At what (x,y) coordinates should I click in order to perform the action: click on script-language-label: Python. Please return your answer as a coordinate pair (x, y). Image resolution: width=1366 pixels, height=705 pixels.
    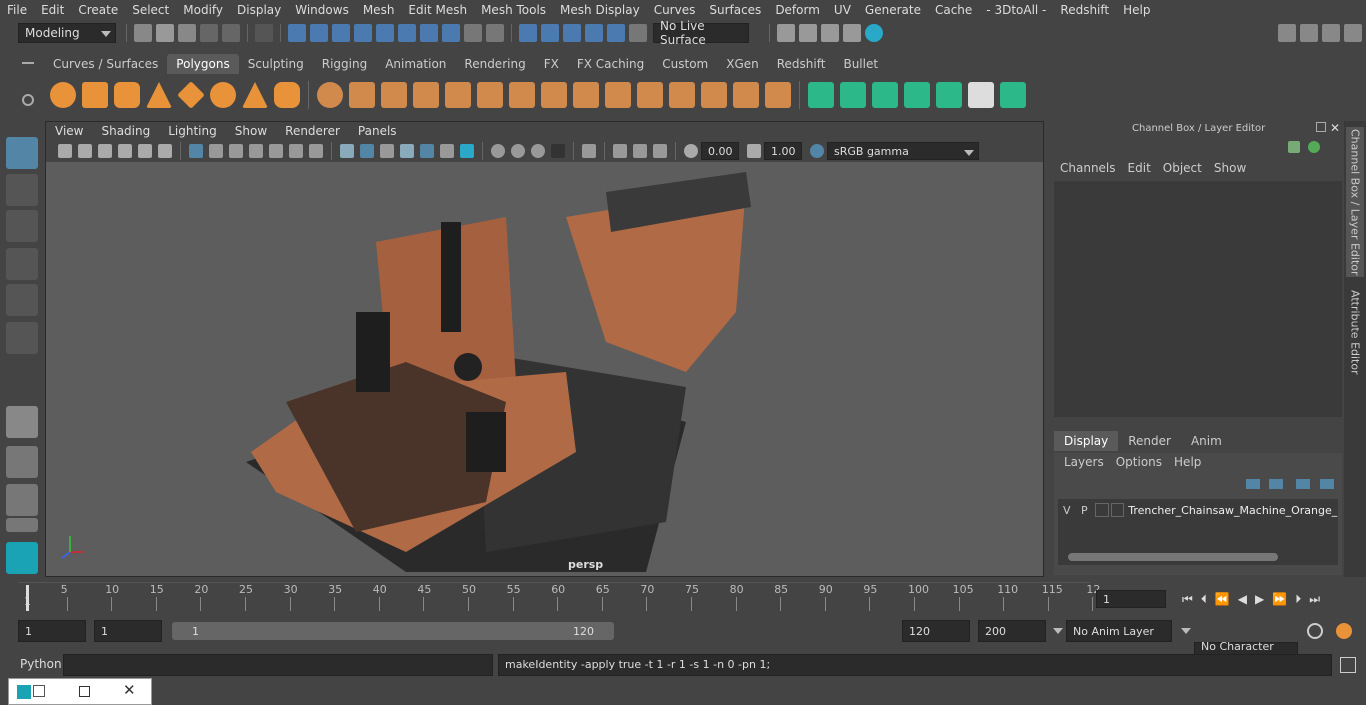
    Looking at the image, I should click on (41, 664).